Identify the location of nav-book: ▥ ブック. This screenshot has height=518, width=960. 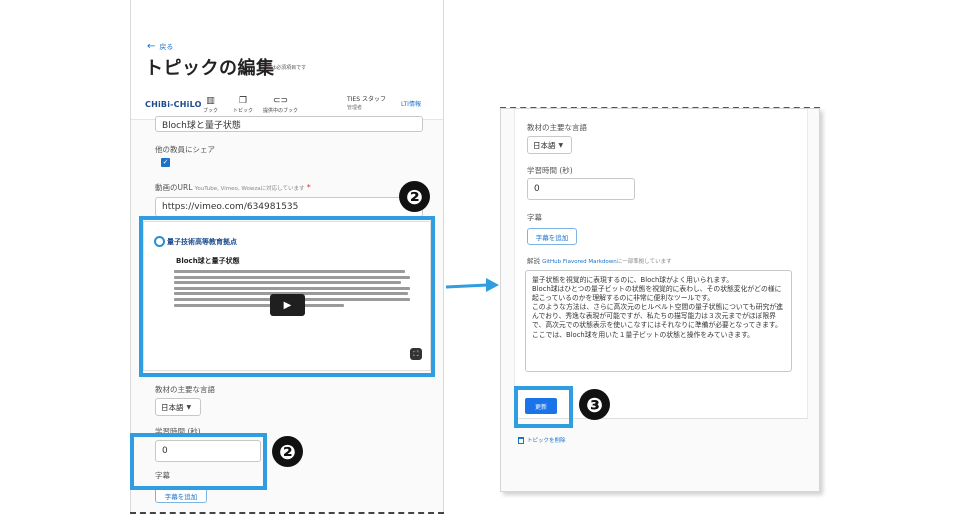
(210, 105).